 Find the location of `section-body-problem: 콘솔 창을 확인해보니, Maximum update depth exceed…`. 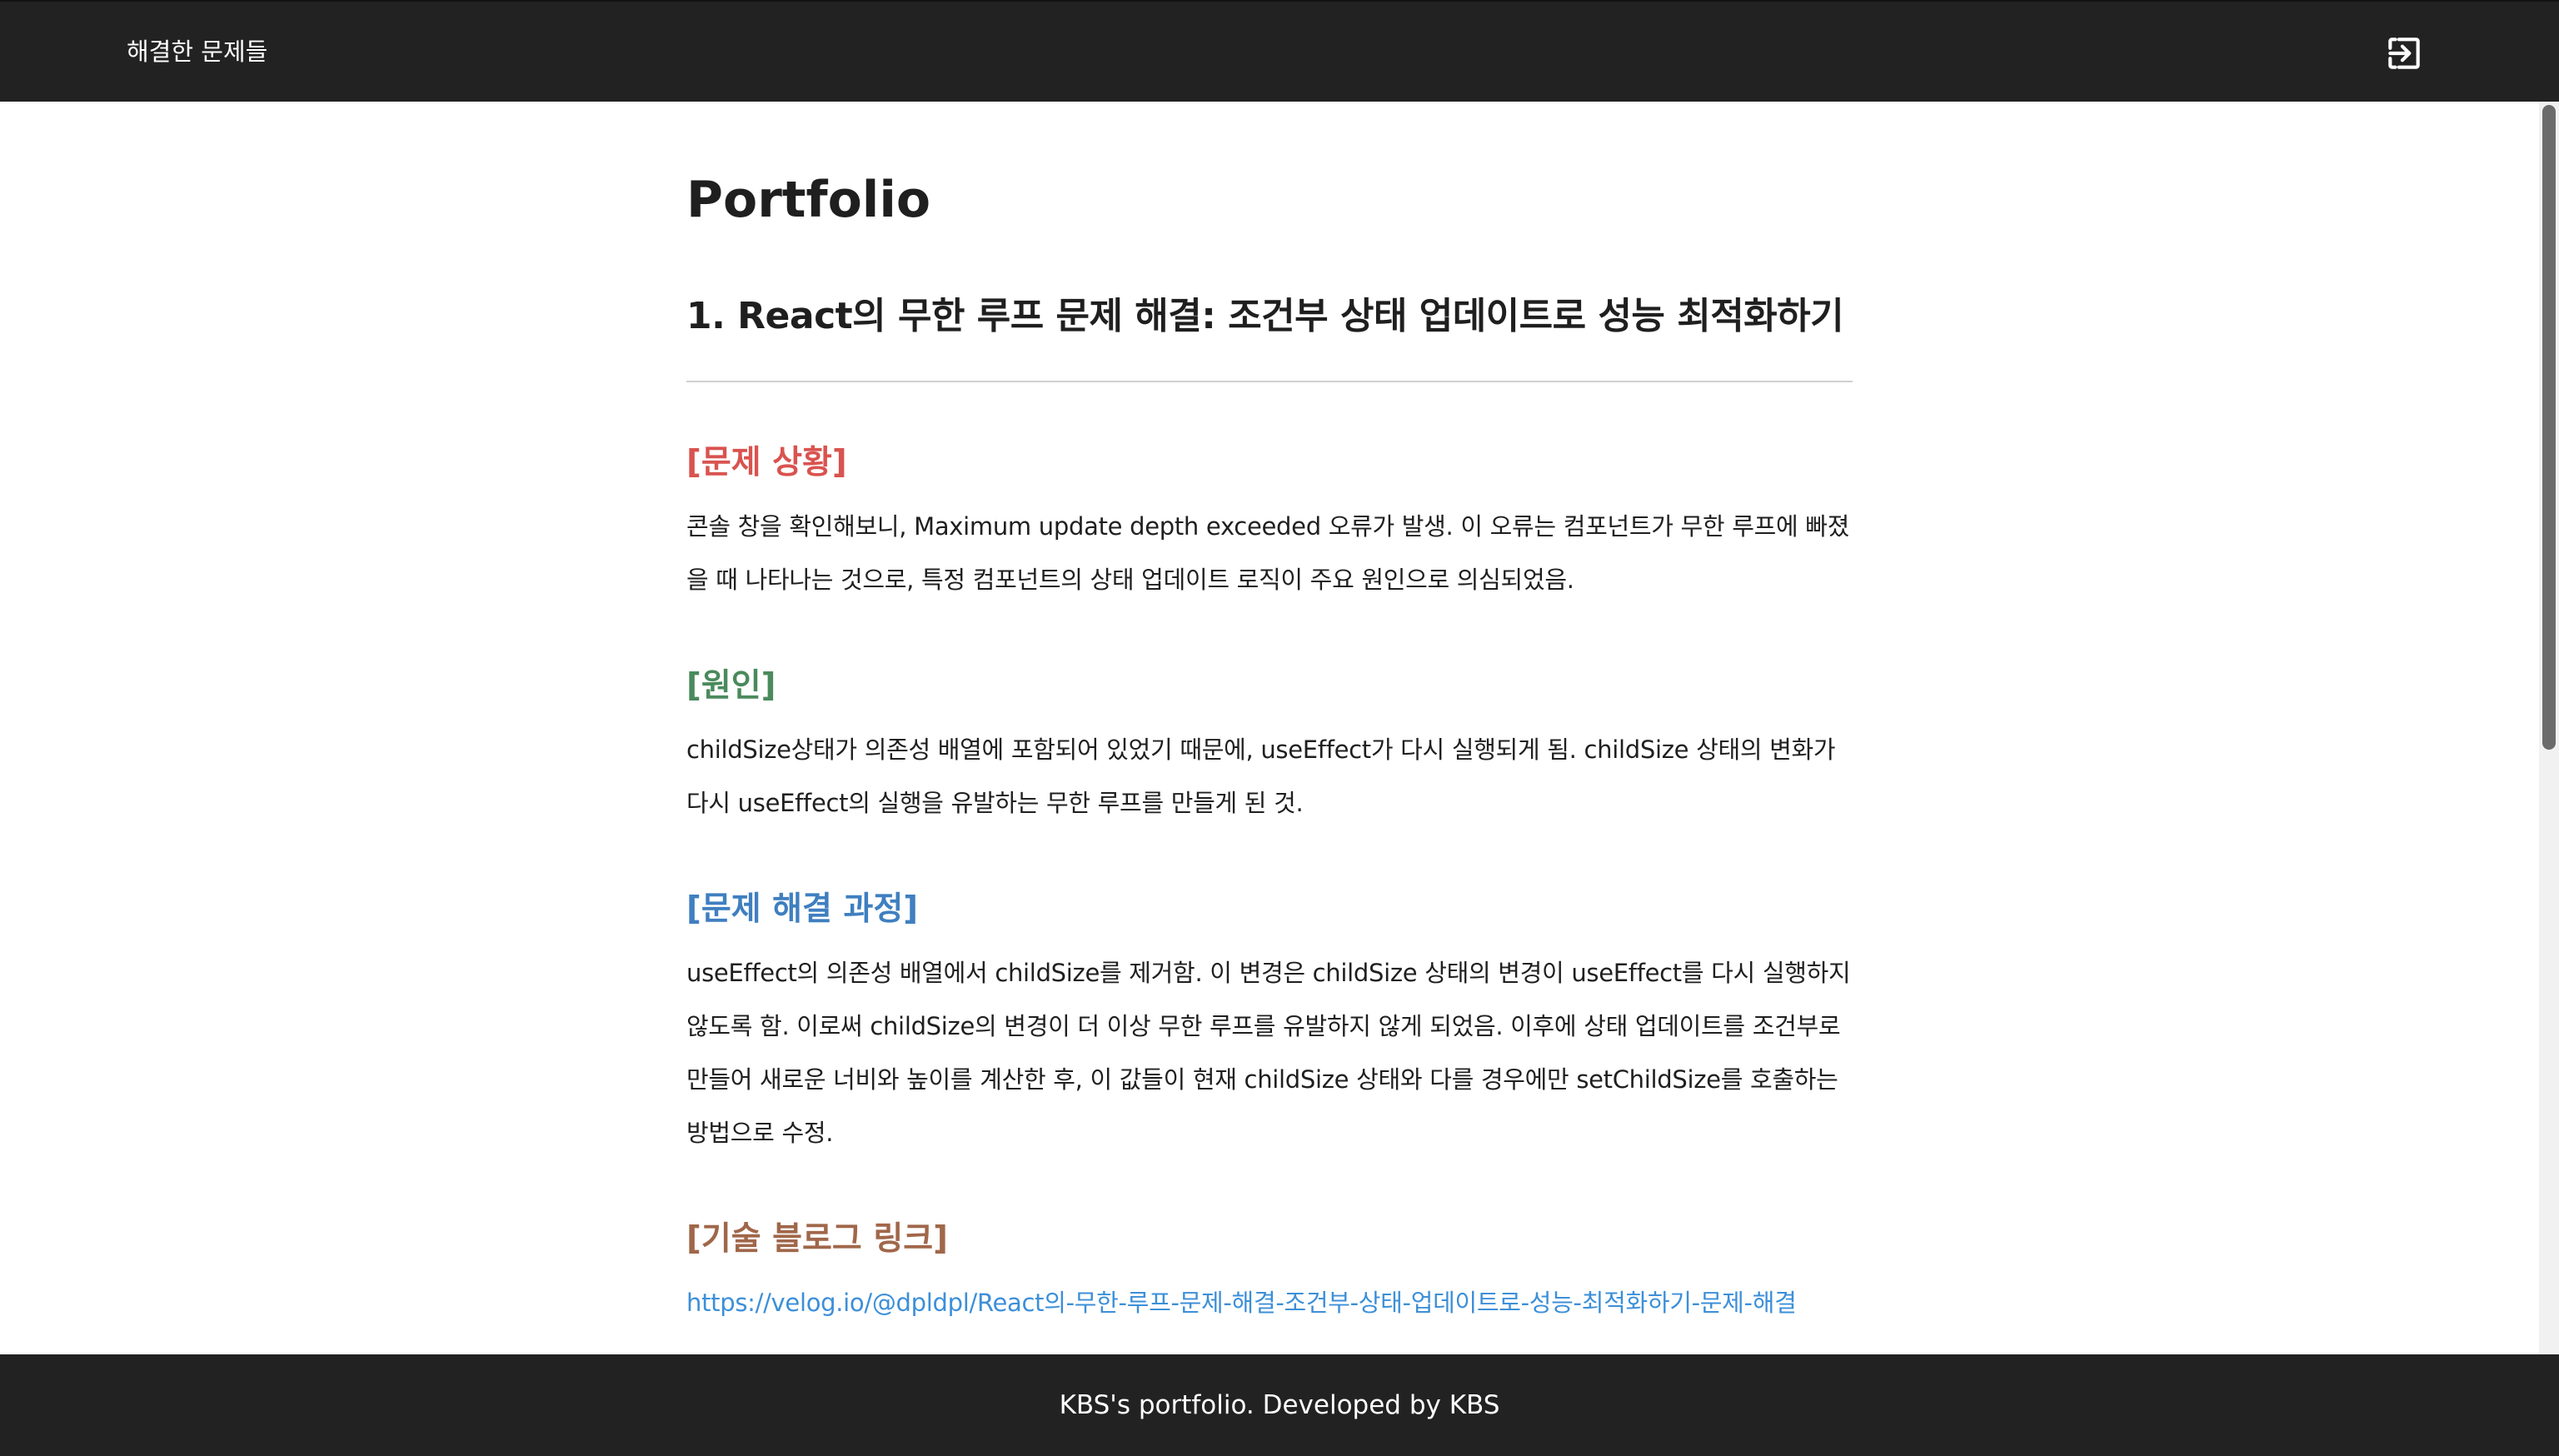

section-body-problem: 콘솔 창을 확인해보니, Maximum update depth exceed… is located at coordinates (1268, 553).